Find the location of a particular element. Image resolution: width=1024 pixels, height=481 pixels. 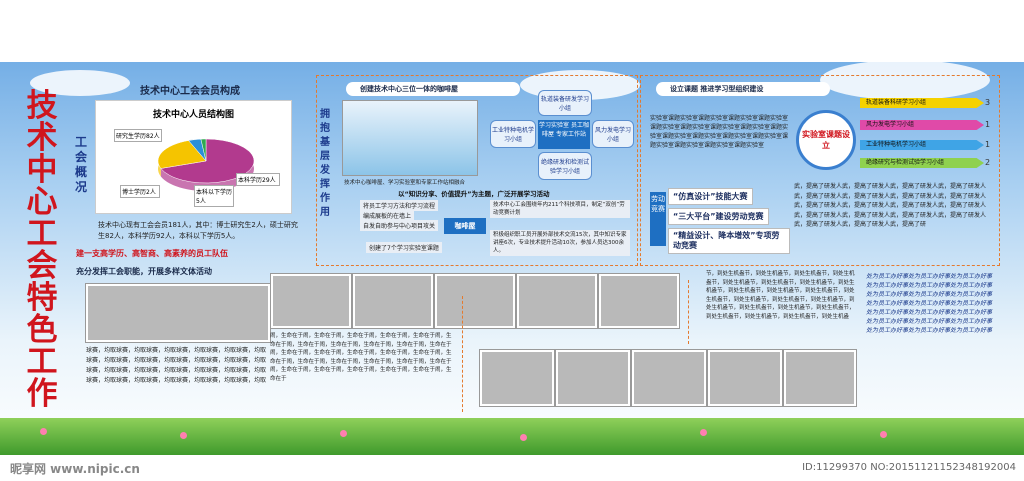

coffee-motto: 以“知识分享、价值提升”为主题，广泛开展学习活动 is located at coordinates (474, 194).